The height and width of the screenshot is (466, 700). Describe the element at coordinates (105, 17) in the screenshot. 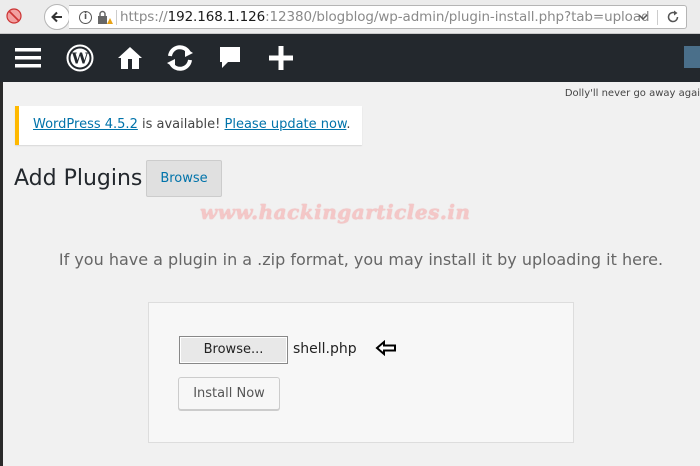

I see `lock-warning-icon` at that location.